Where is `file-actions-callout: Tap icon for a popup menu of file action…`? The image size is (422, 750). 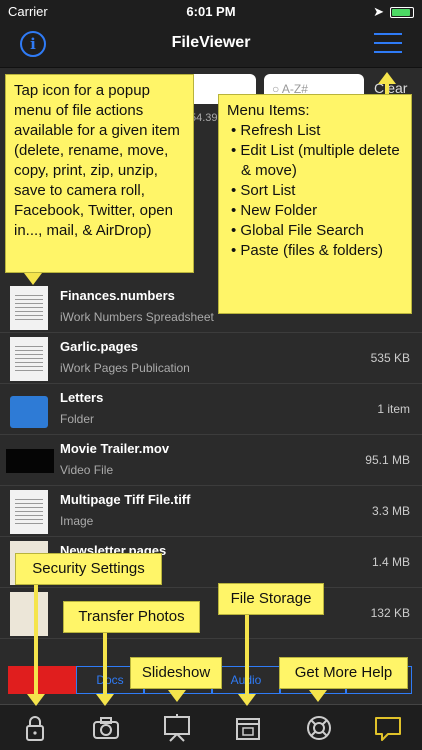 file-actions-callout: Tap icon for a popup menu of file action… is located at coordinates (99, 173).